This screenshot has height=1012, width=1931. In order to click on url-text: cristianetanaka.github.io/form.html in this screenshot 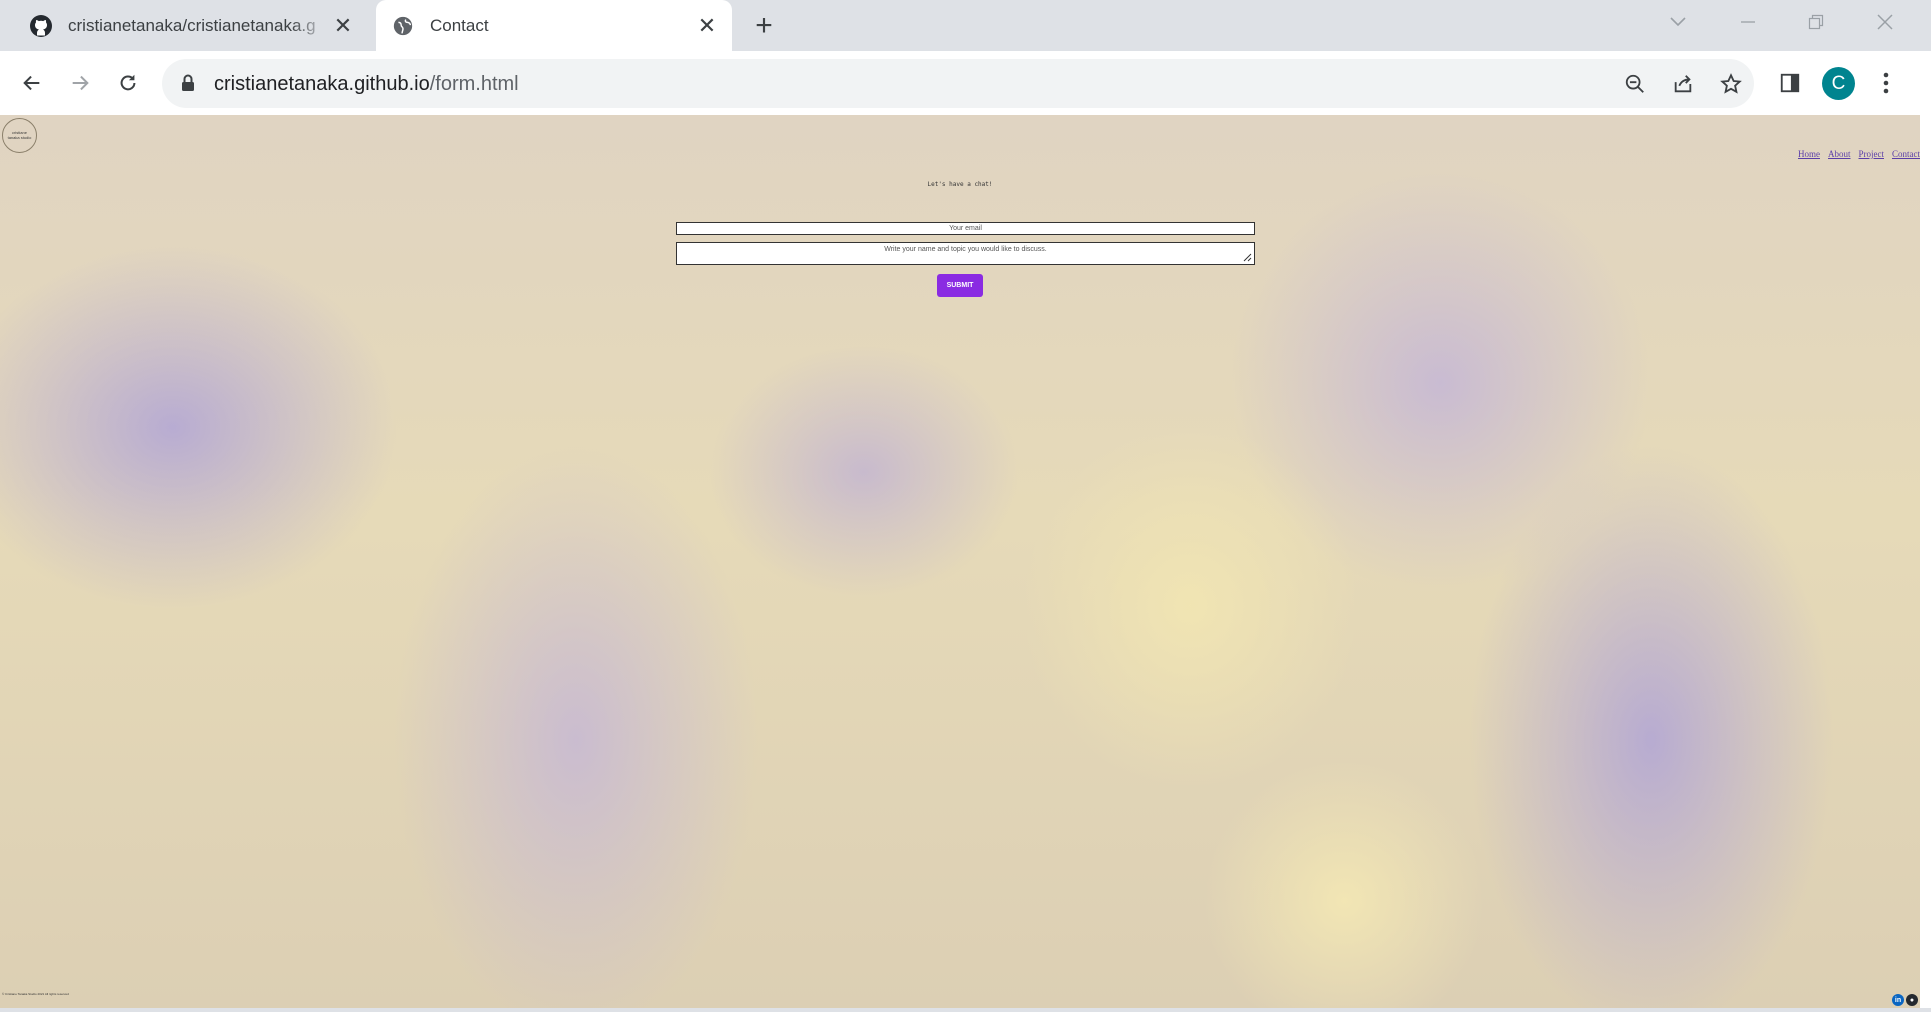, I will do `click(366, 84)`.